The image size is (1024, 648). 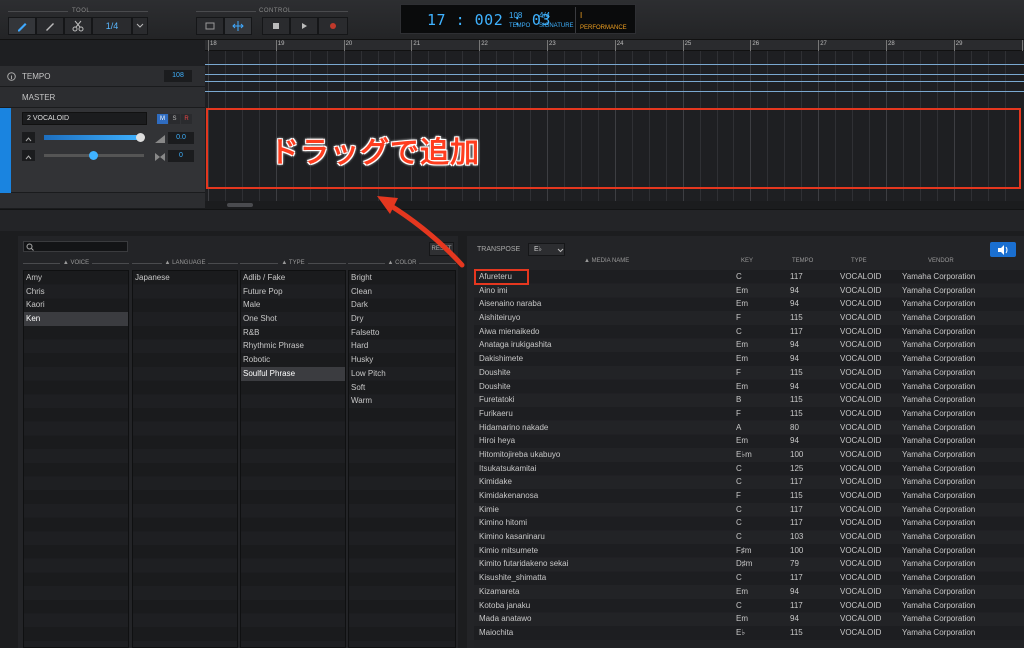 What do you see at coordinates (181, 156) in the screenshot?
I see `pan-value: 0` at bounding box center [181, 156].